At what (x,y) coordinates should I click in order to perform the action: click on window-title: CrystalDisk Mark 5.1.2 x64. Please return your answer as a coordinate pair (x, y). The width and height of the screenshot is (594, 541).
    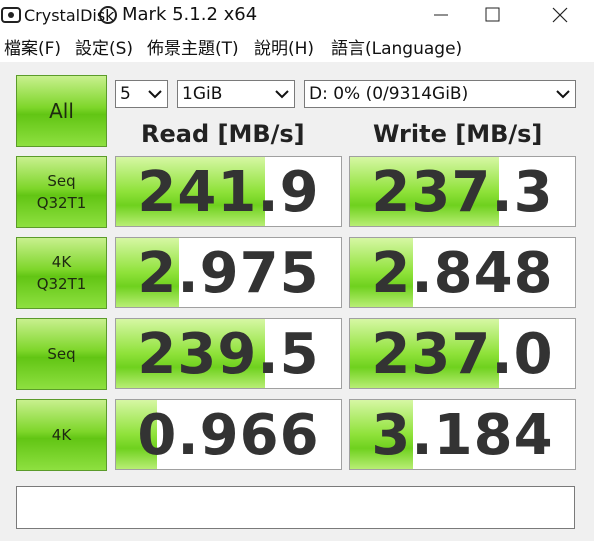
    Looking at the image, I should click on (128, 14).